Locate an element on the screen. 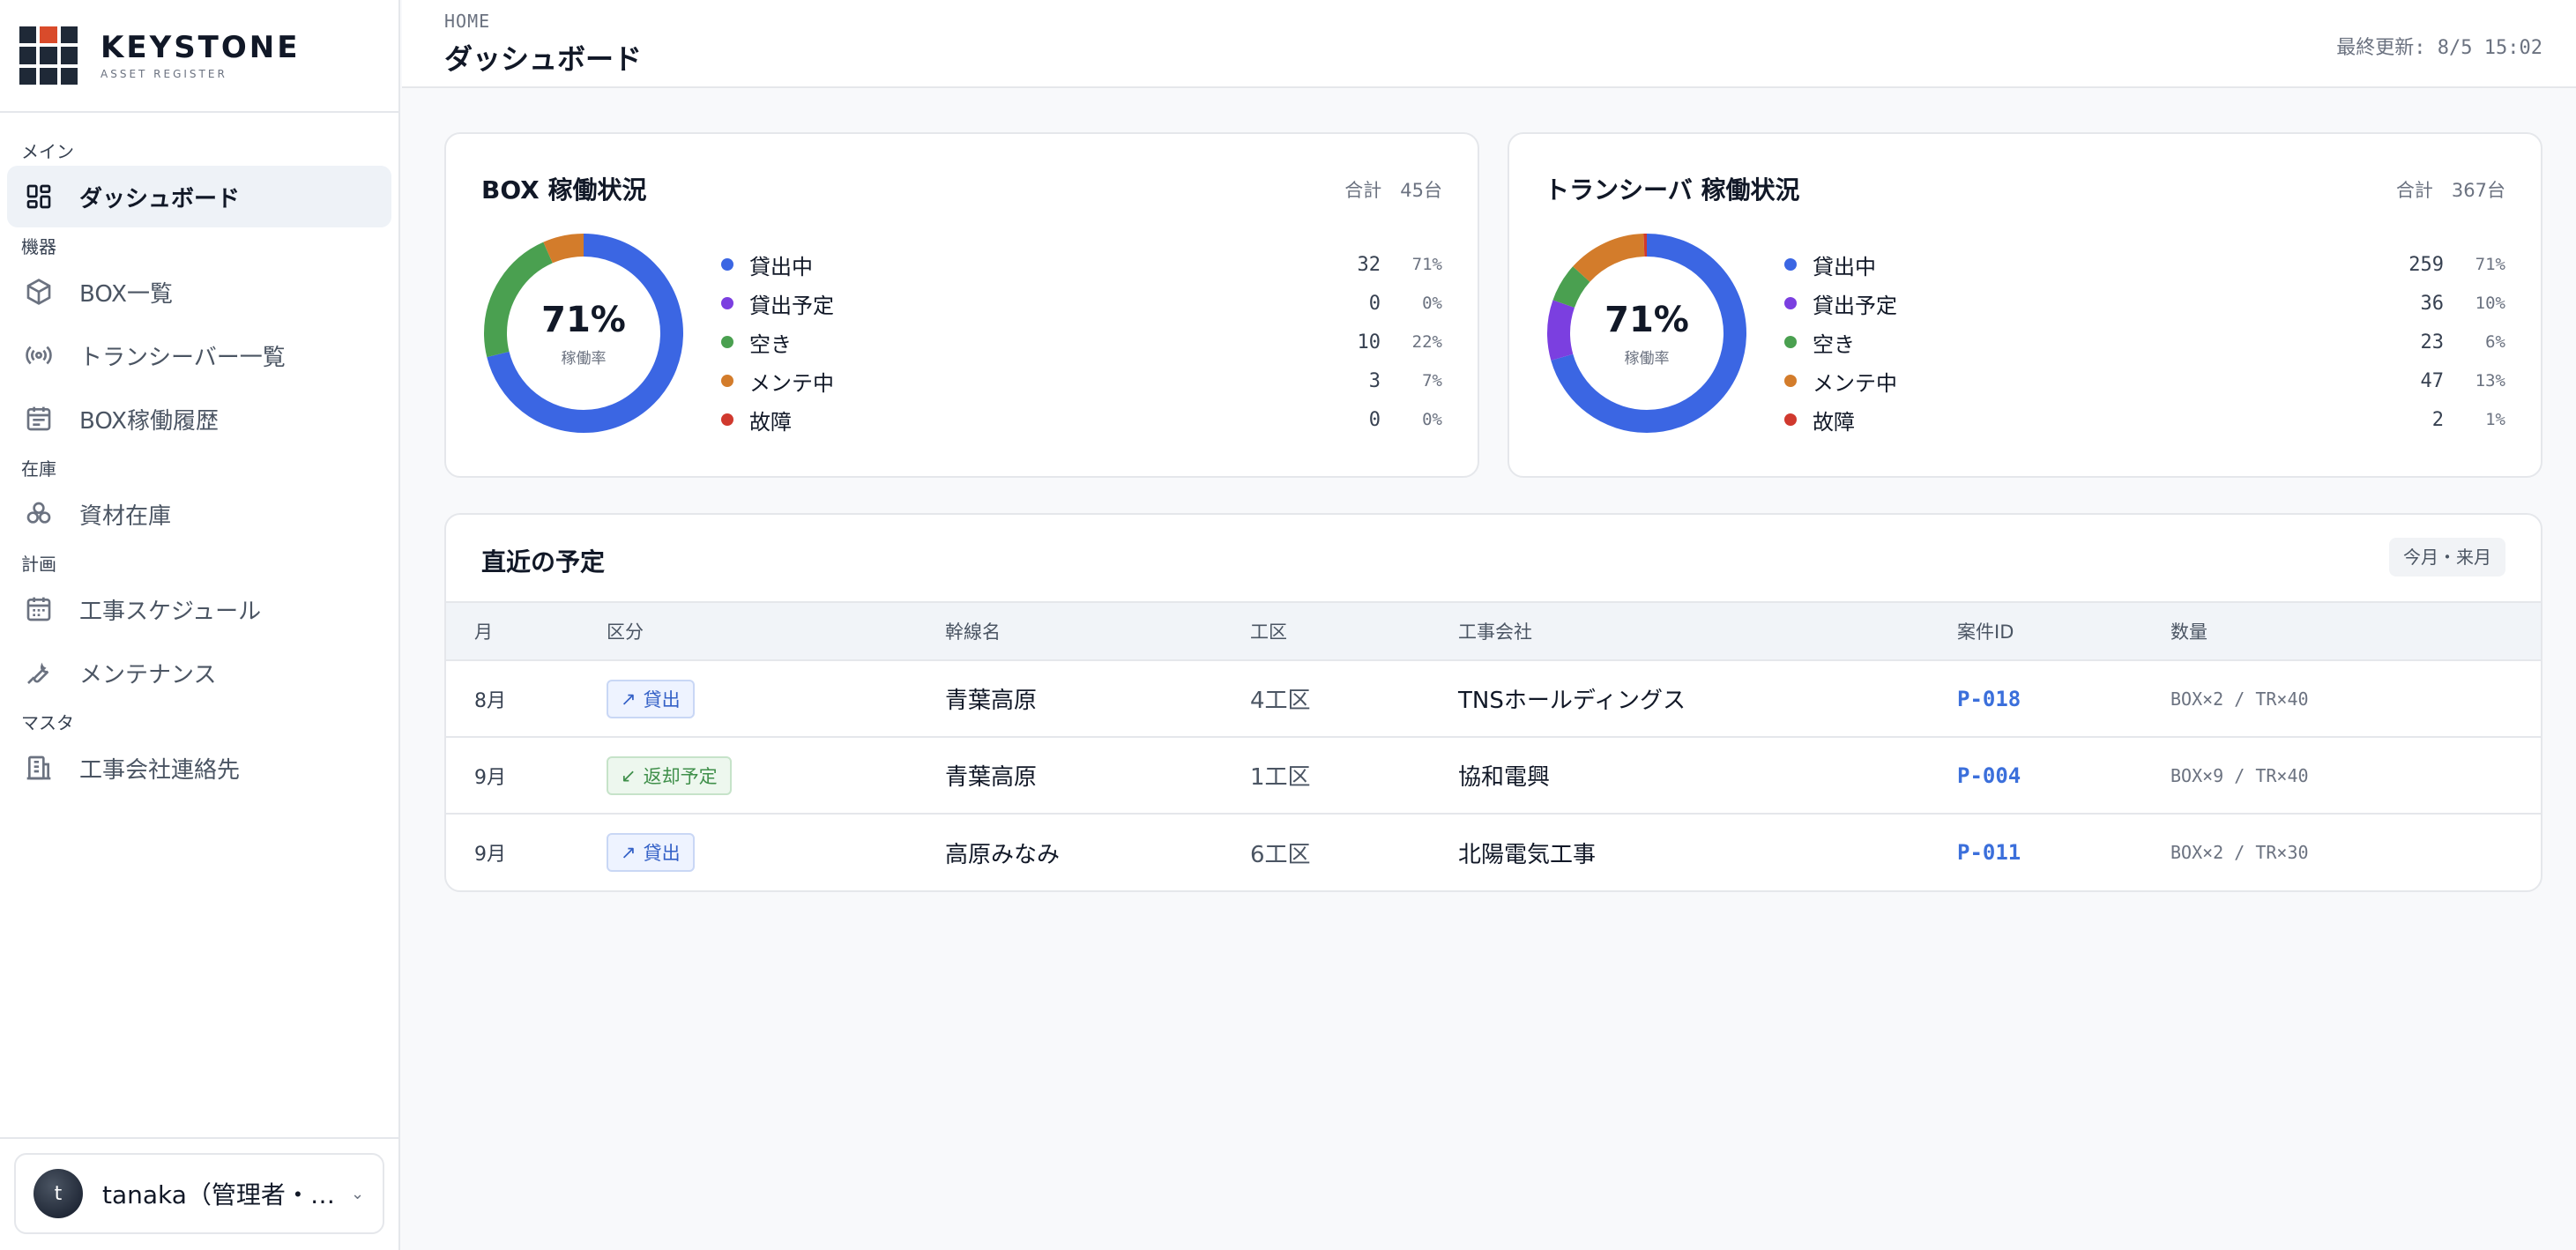  sidebar-item-contractors: 工事会社連絡先 is located at coordinates (199, 768).